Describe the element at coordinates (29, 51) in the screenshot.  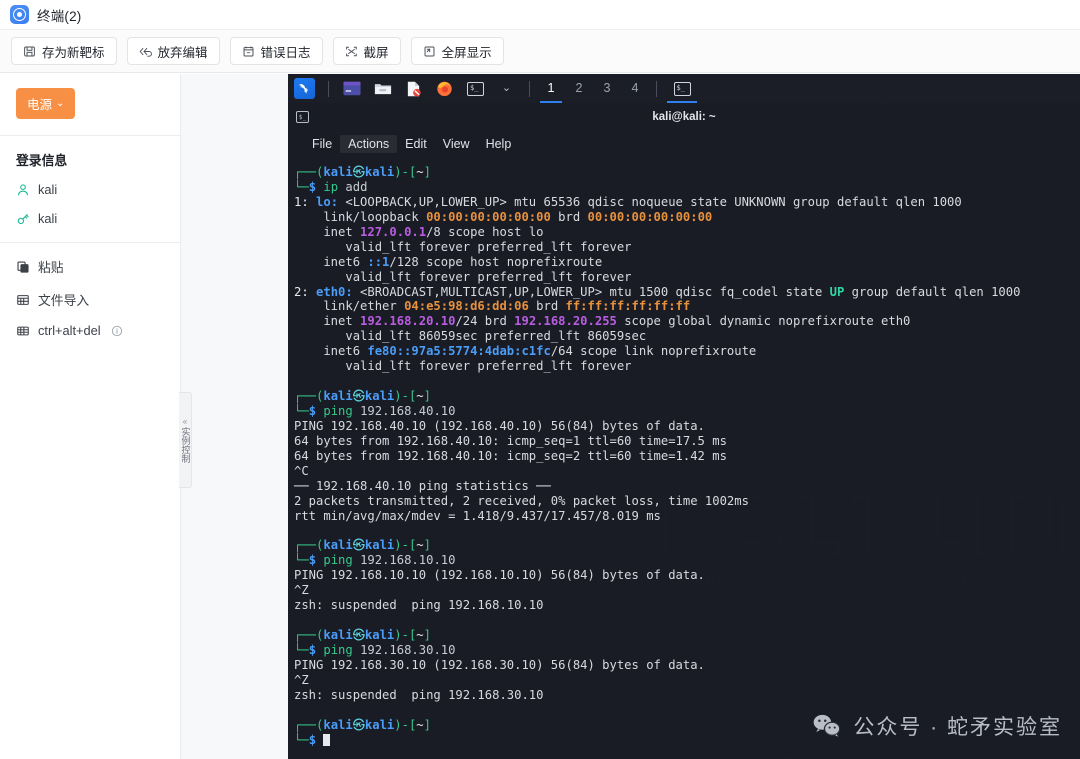
I see `save-icon` at that location.